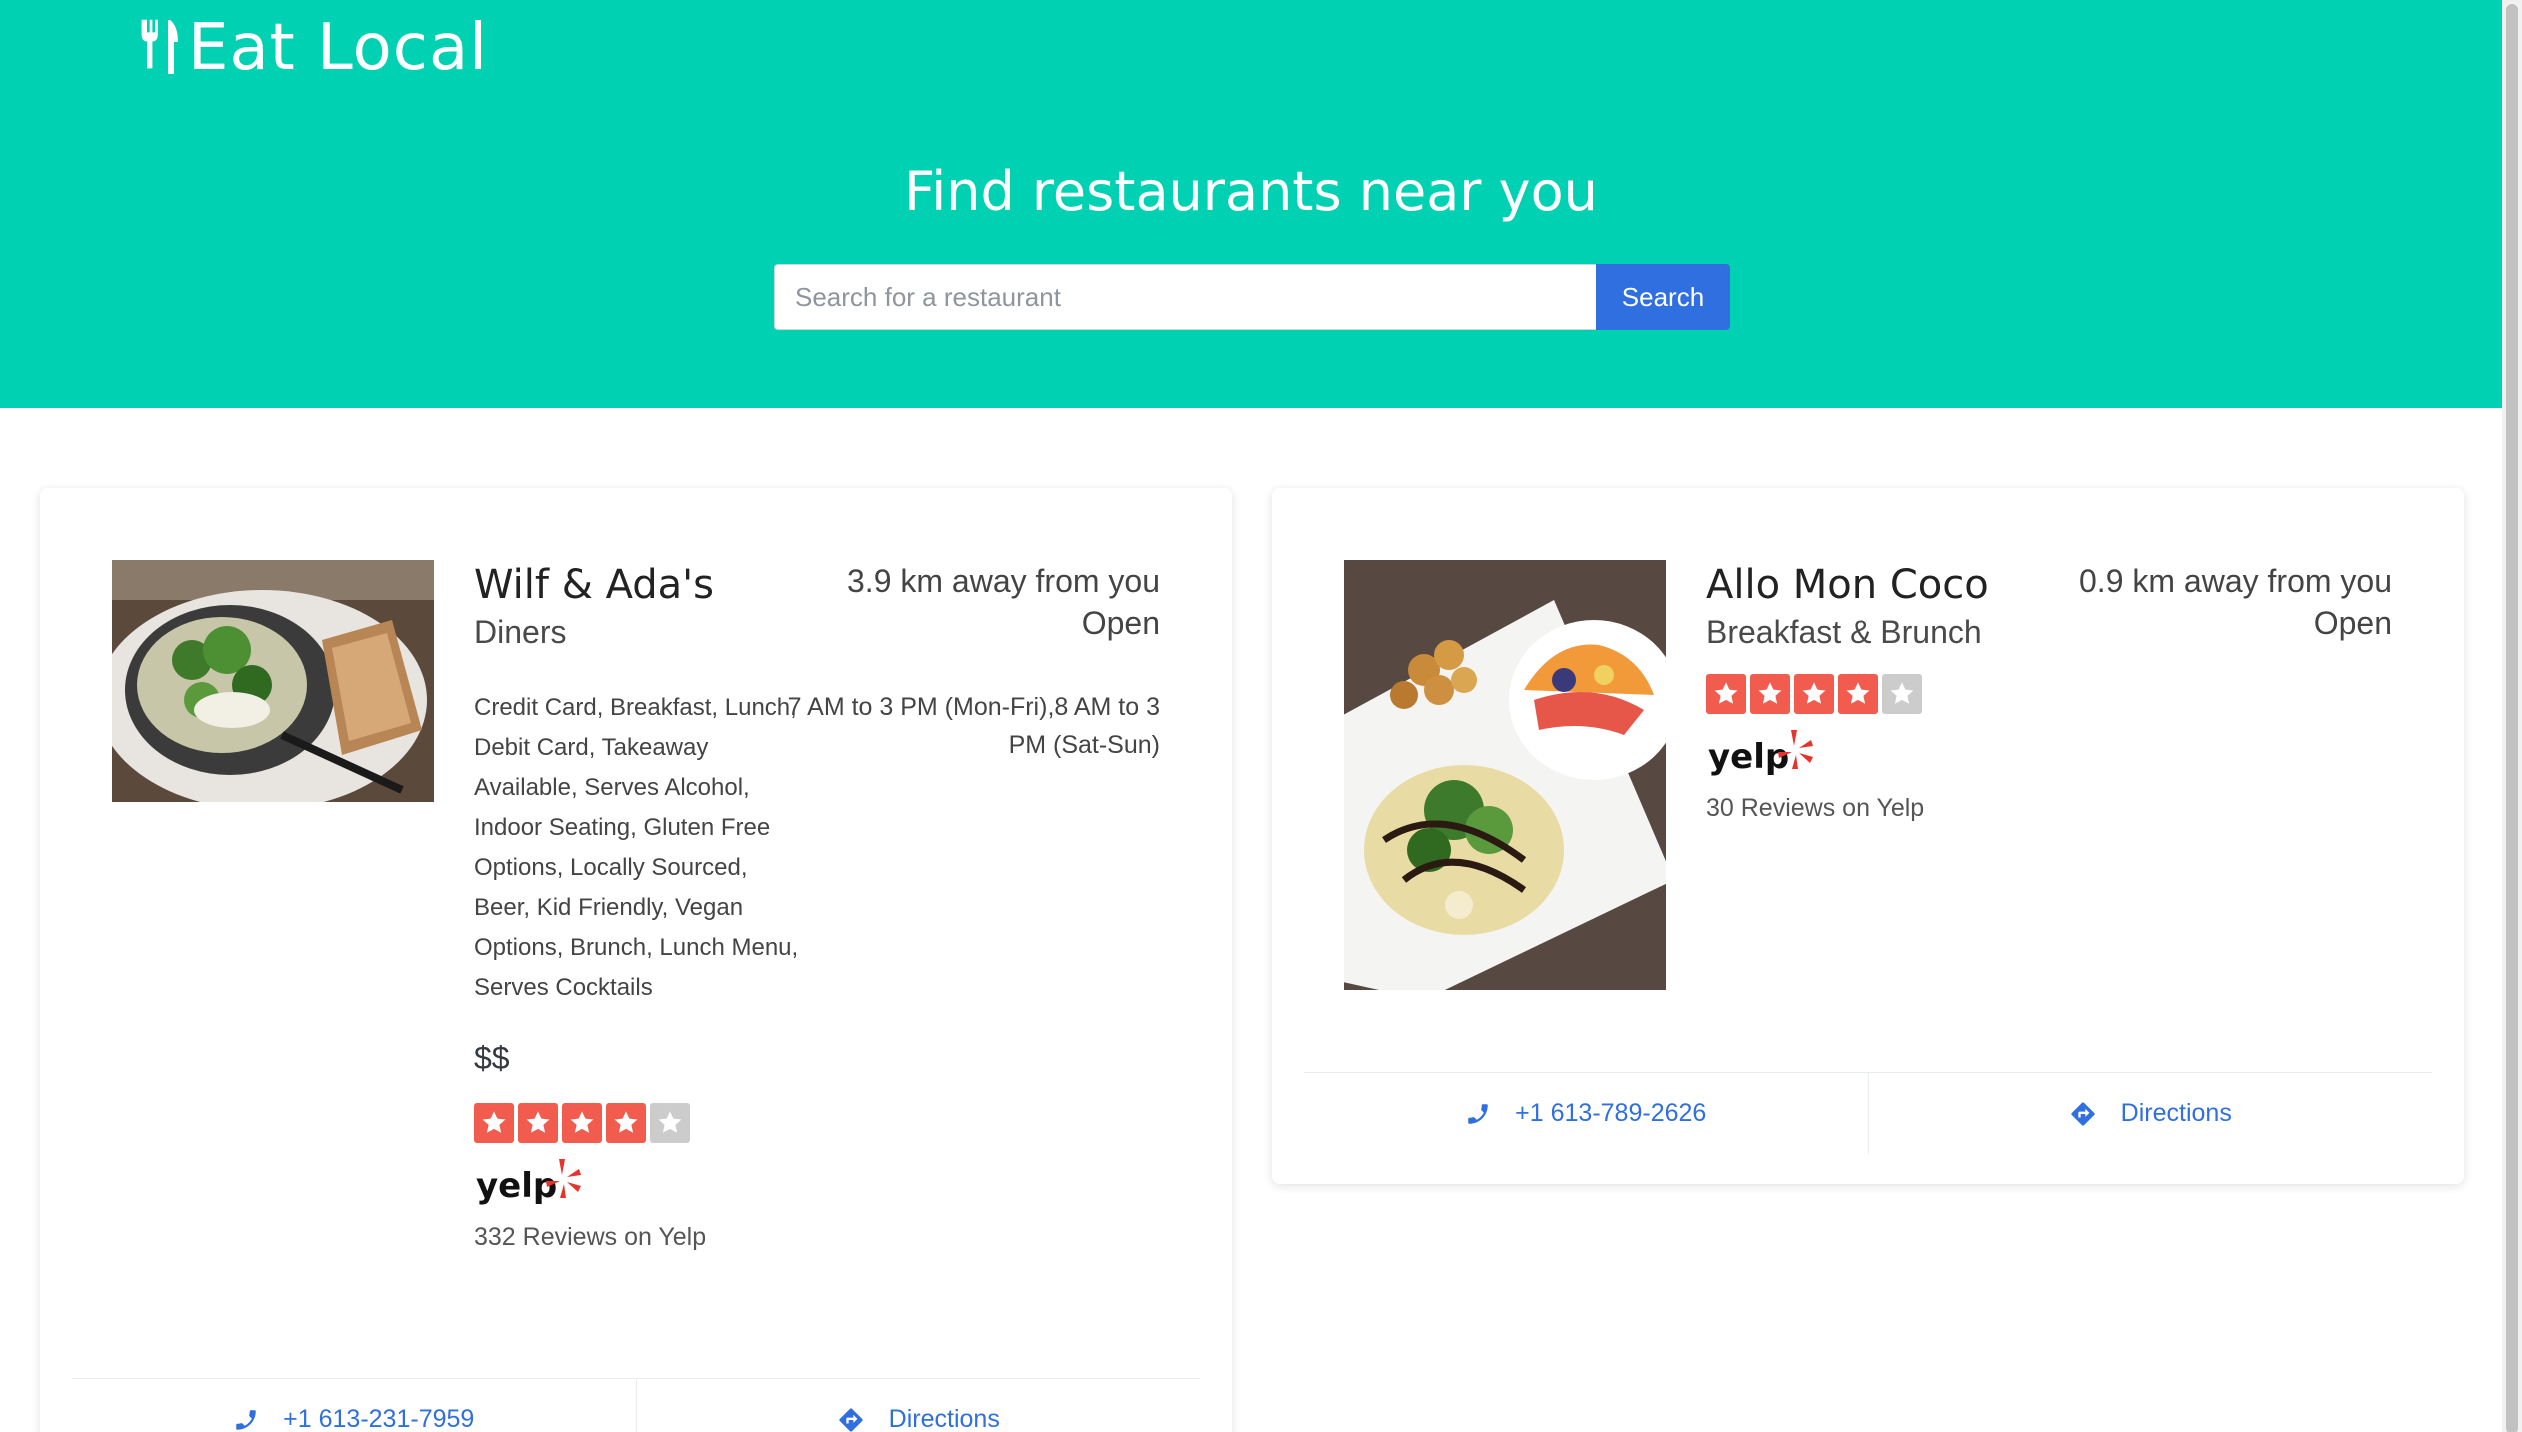 The image size is (2522, 1432). I want to click on fork-knife-icon, so click(159, 46).